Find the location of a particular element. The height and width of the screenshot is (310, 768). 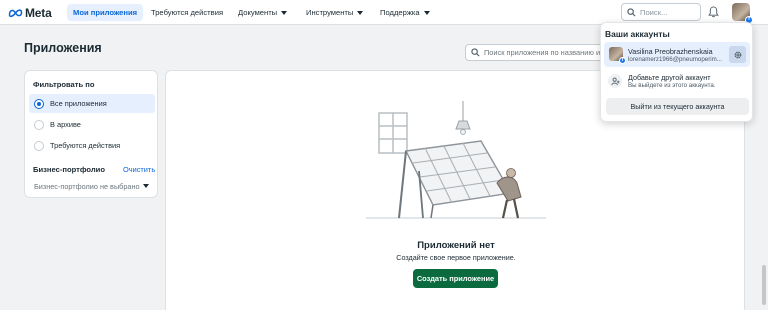

meta-infinity-icon is located at coordinates (15, 13).